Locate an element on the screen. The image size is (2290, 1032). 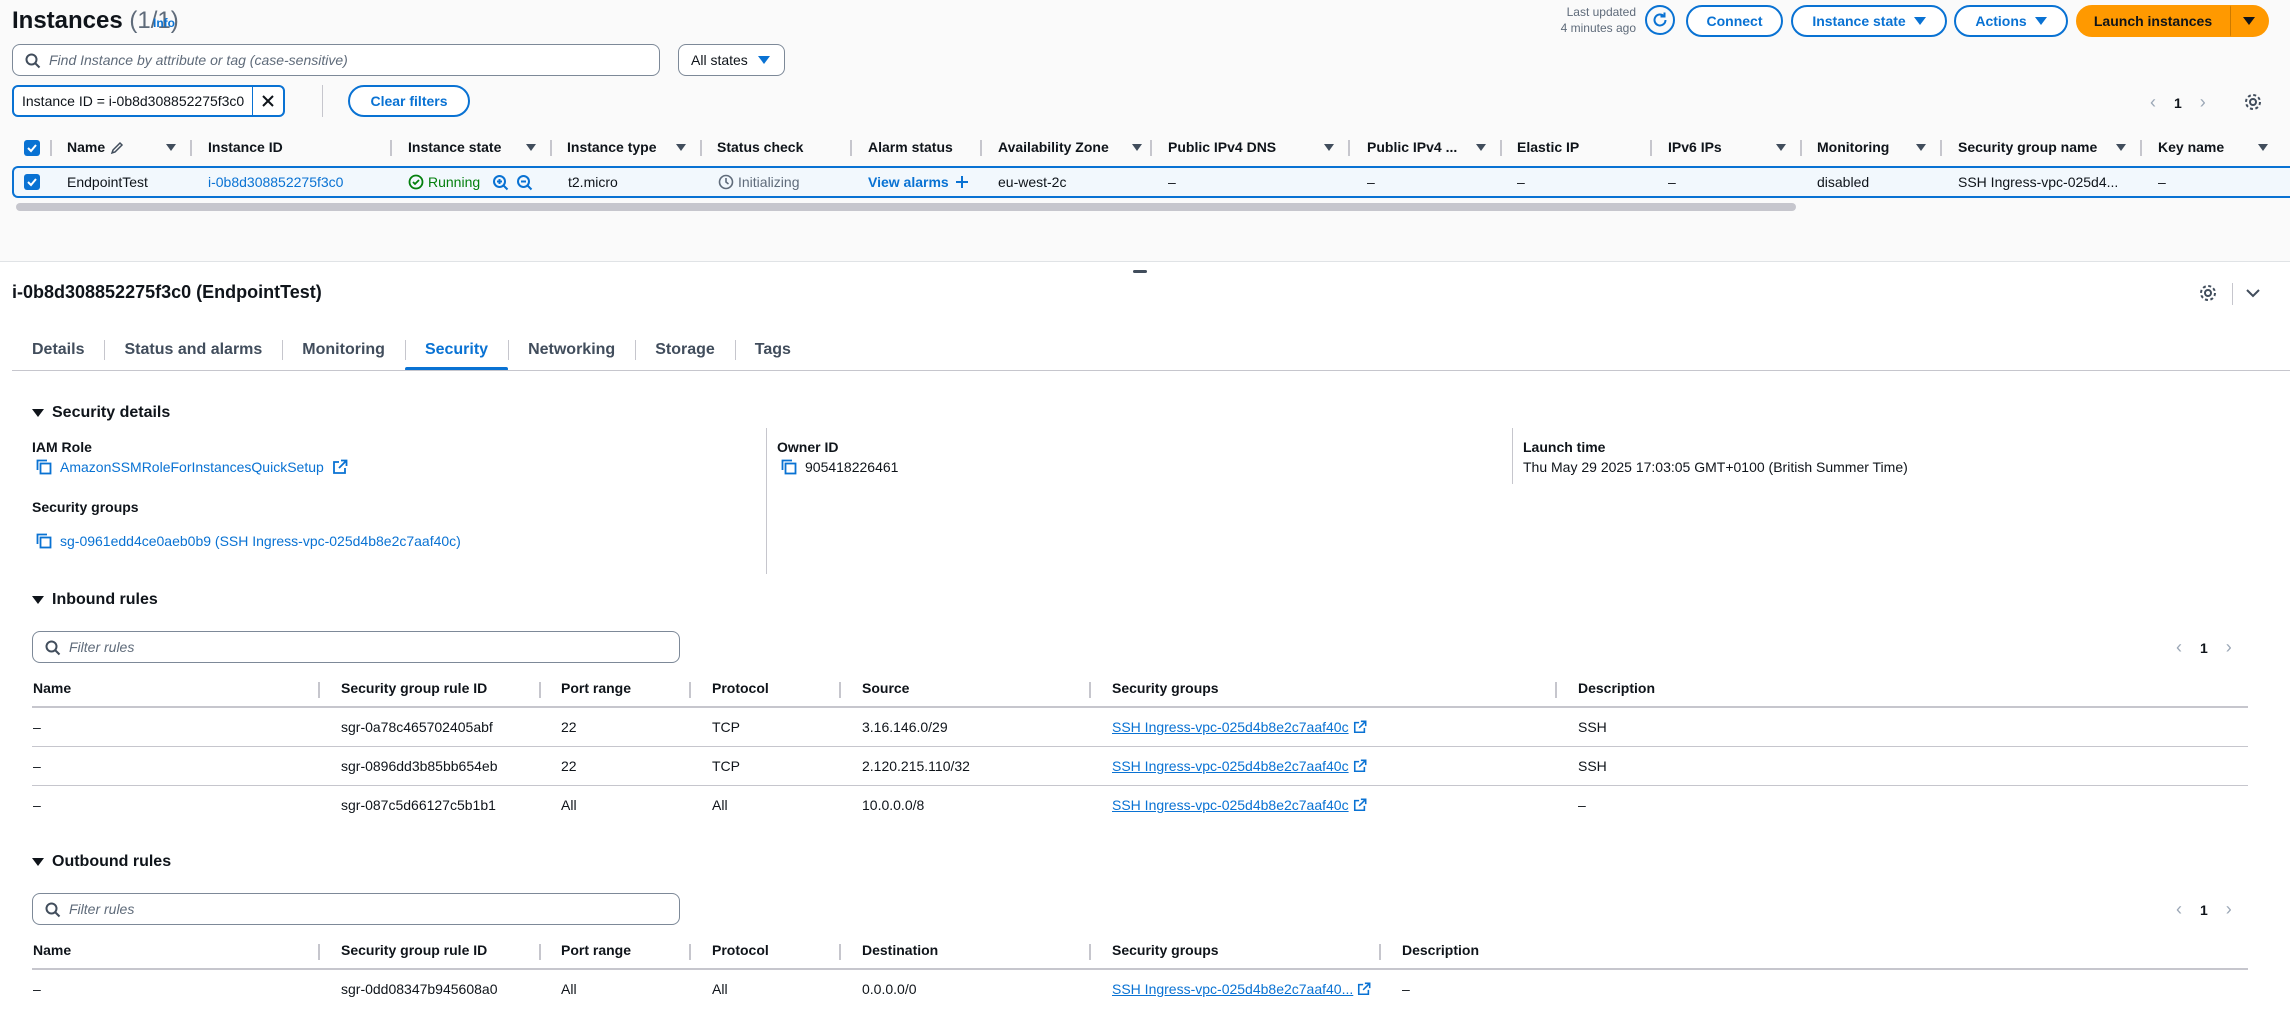
instance-state-button: Instance state is located at coordinates (1869, 21).